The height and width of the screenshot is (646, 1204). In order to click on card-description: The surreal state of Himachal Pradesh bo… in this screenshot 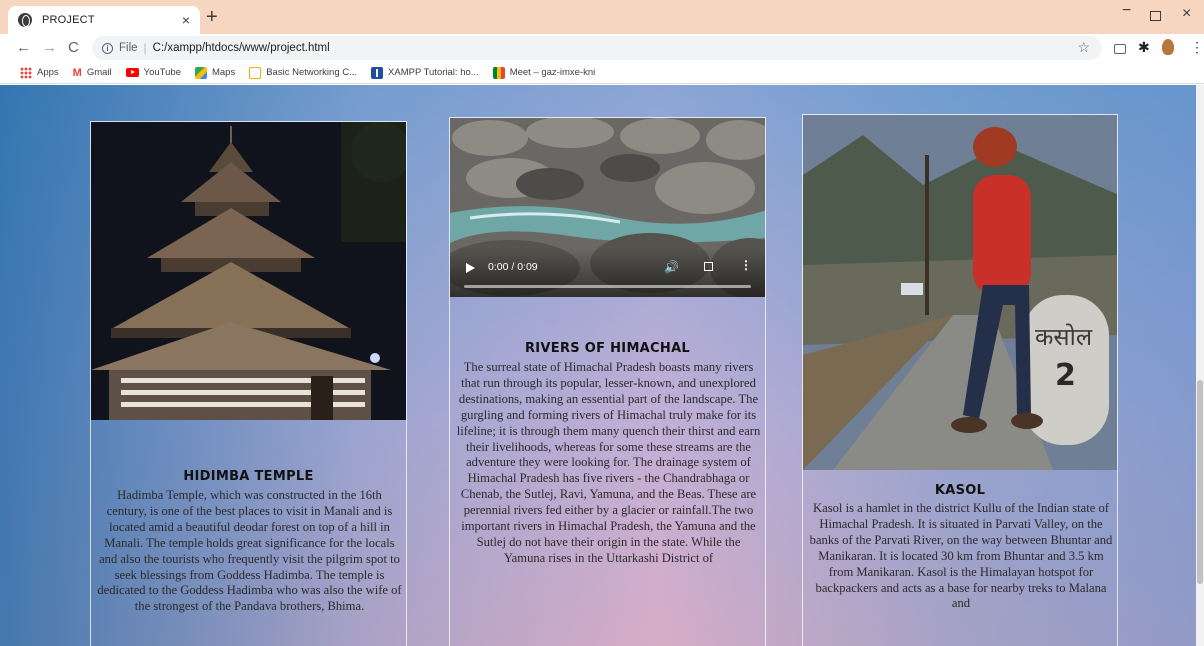, I will do `click(608, 462)`.